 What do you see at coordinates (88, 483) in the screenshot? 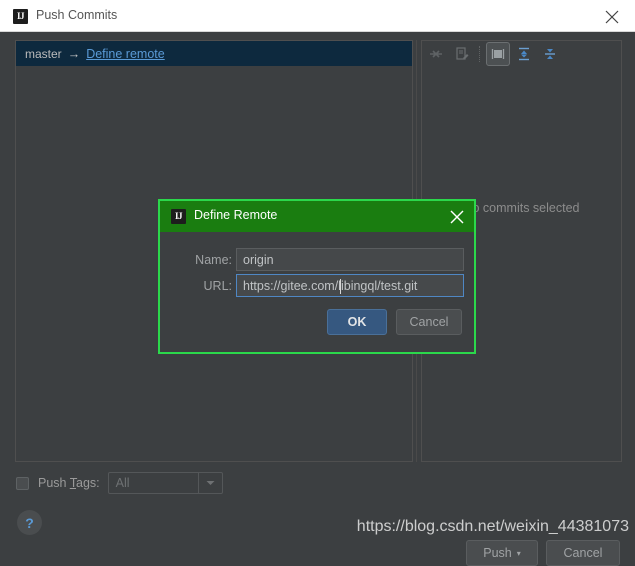
I see `push-tags-label-suffix: ags:` at bounding box center [88, 483].